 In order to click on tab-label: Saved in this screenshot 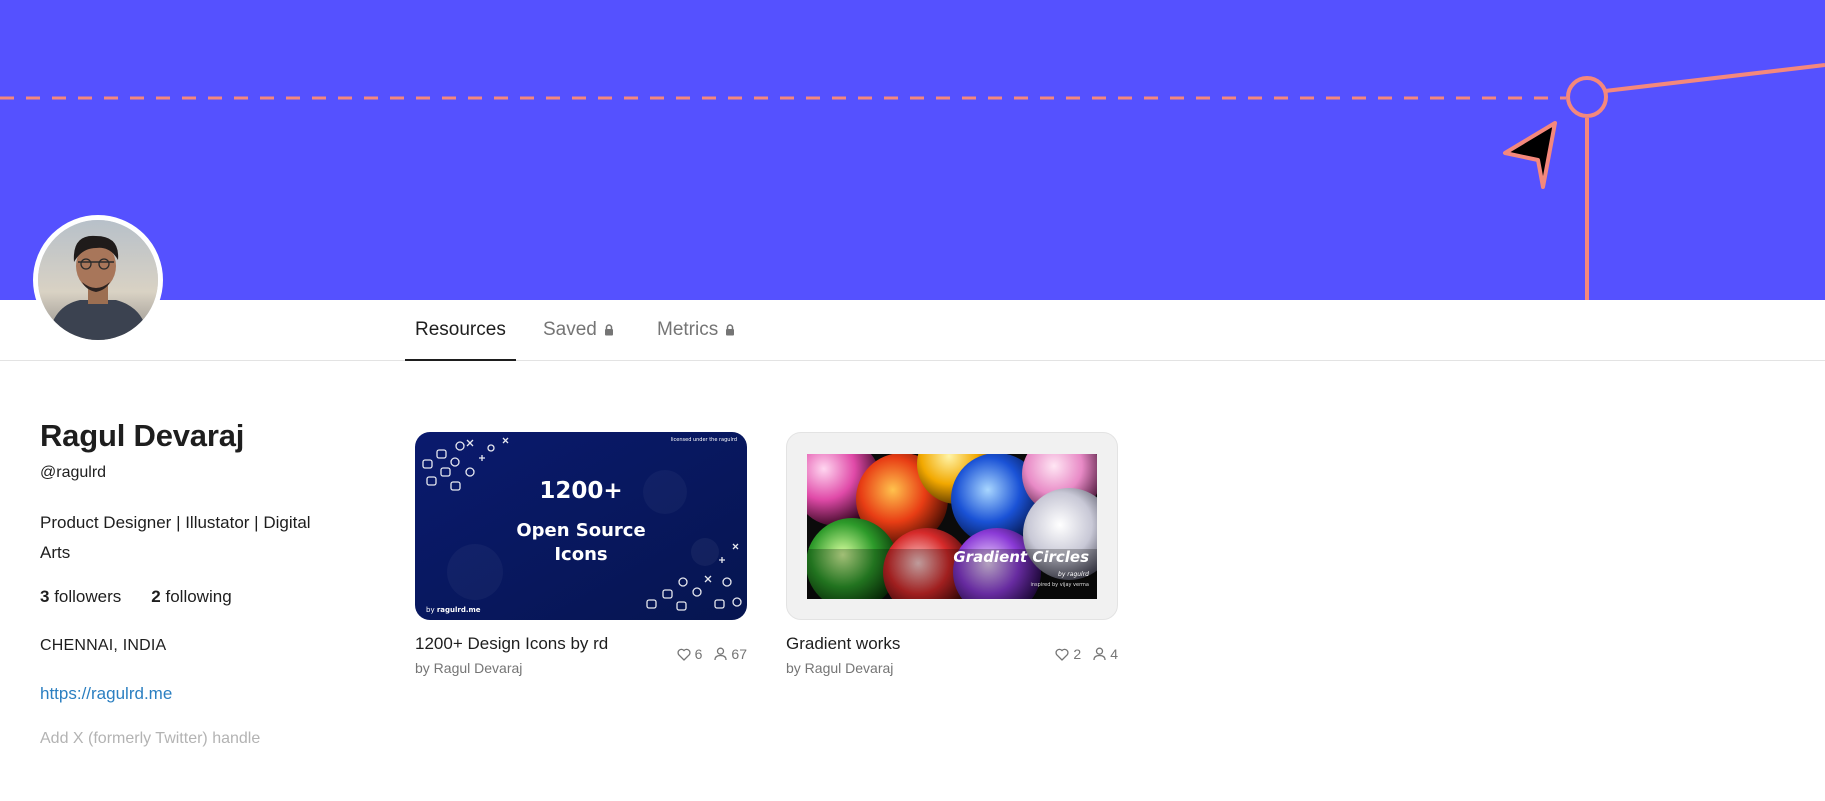, I will do `click(570, 329)`.